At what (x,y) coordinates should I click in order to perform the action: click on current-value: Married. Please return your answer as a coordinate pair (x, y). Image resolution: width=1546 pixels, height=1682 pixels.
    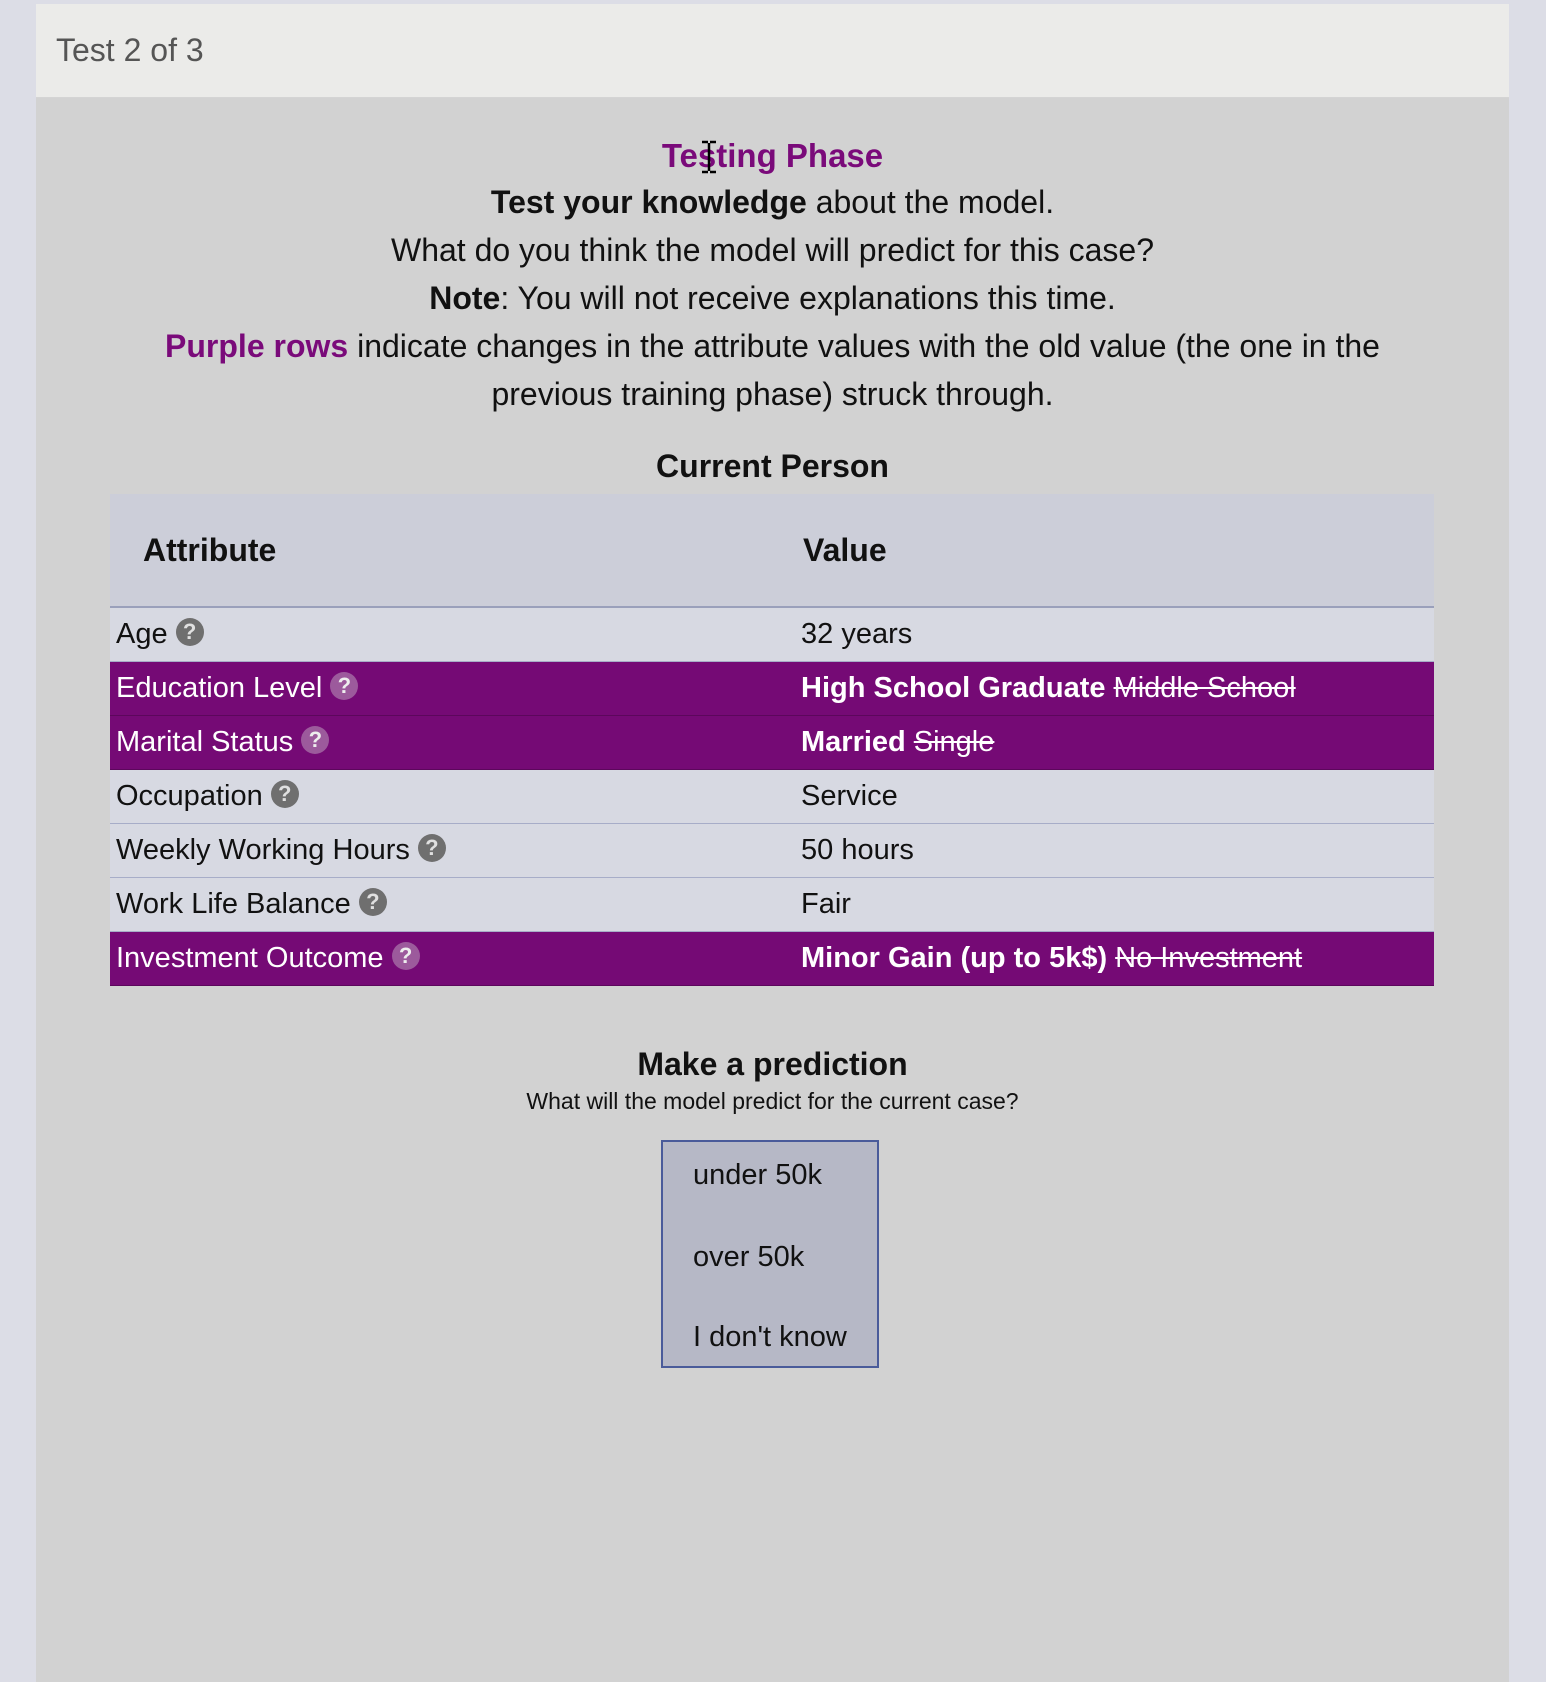
    Looking at the image, I should click on (853, 742).